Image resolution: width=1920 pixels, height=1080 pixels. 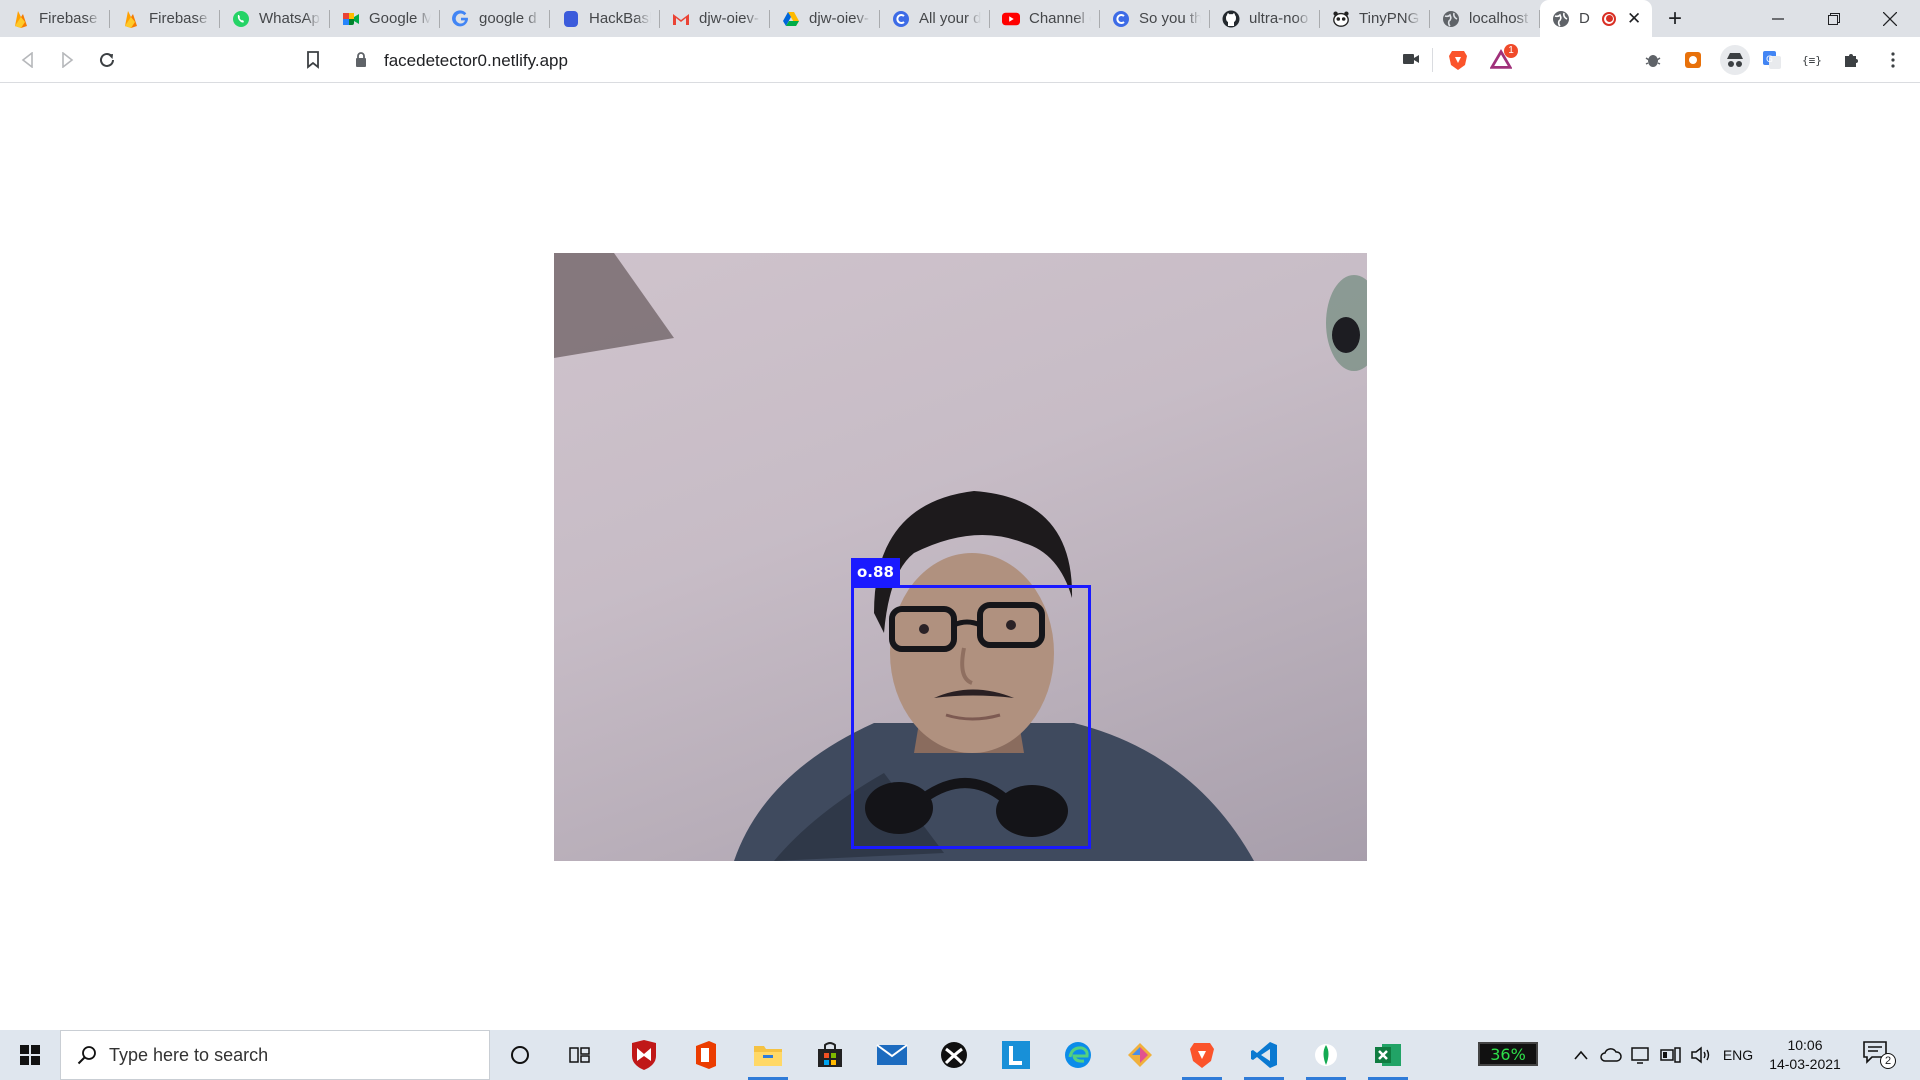 I want to click on taskbar-brave, so click(x=1202, y=1055).